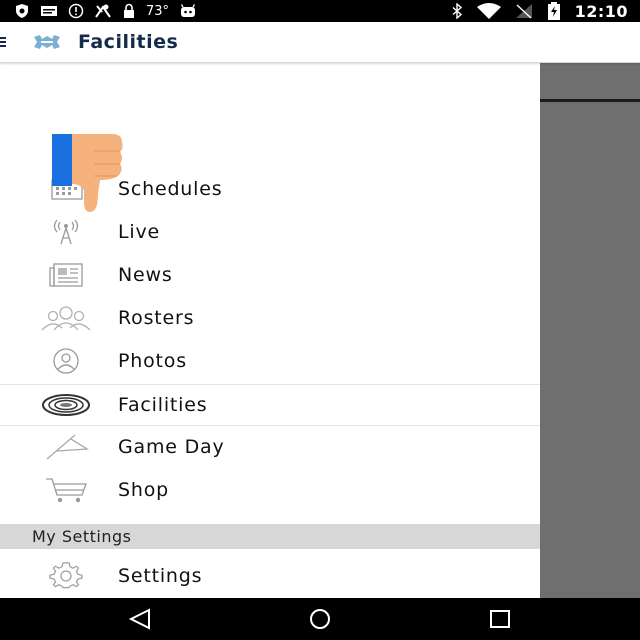 The height and width of the screenshot is (640, 640). I want to click on gear-icon, so click(66, 576).